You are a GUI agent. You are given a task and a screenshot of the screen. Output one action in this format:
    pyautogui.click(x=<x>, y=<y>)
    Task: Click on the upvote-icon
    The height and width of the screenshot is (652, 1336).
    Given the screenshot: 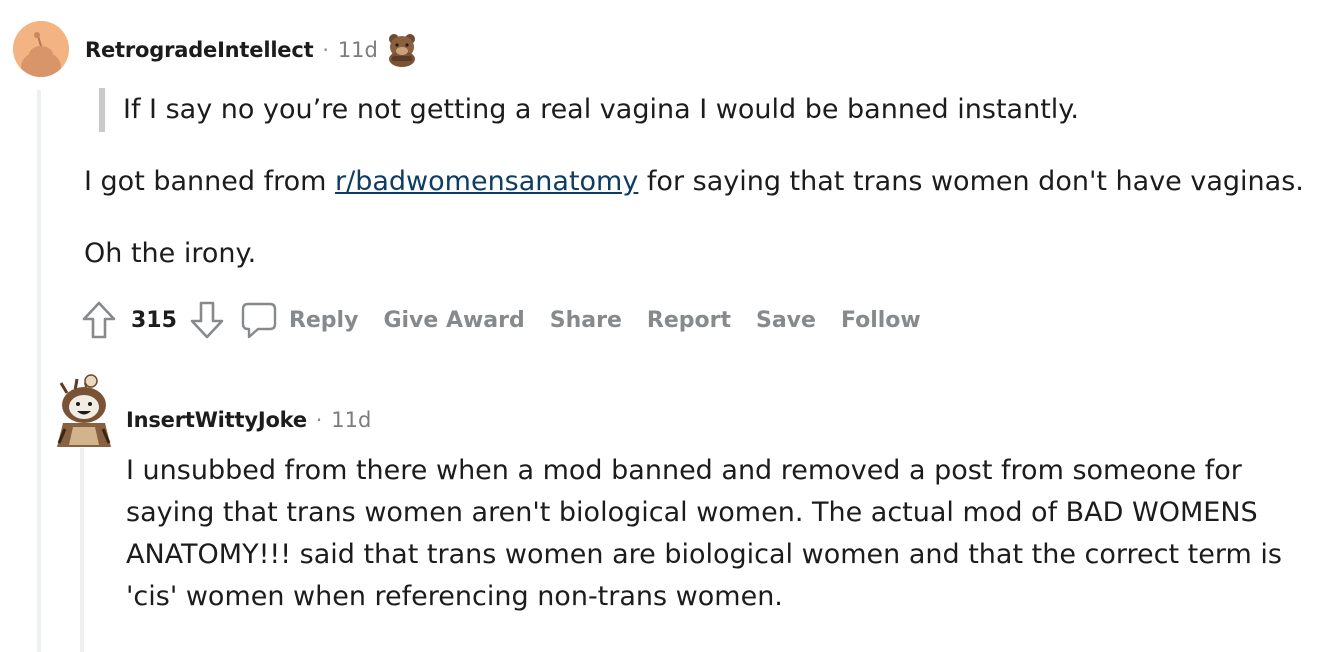 What is the action you would take?
    pyautogui.click(x=99, y=320)
    